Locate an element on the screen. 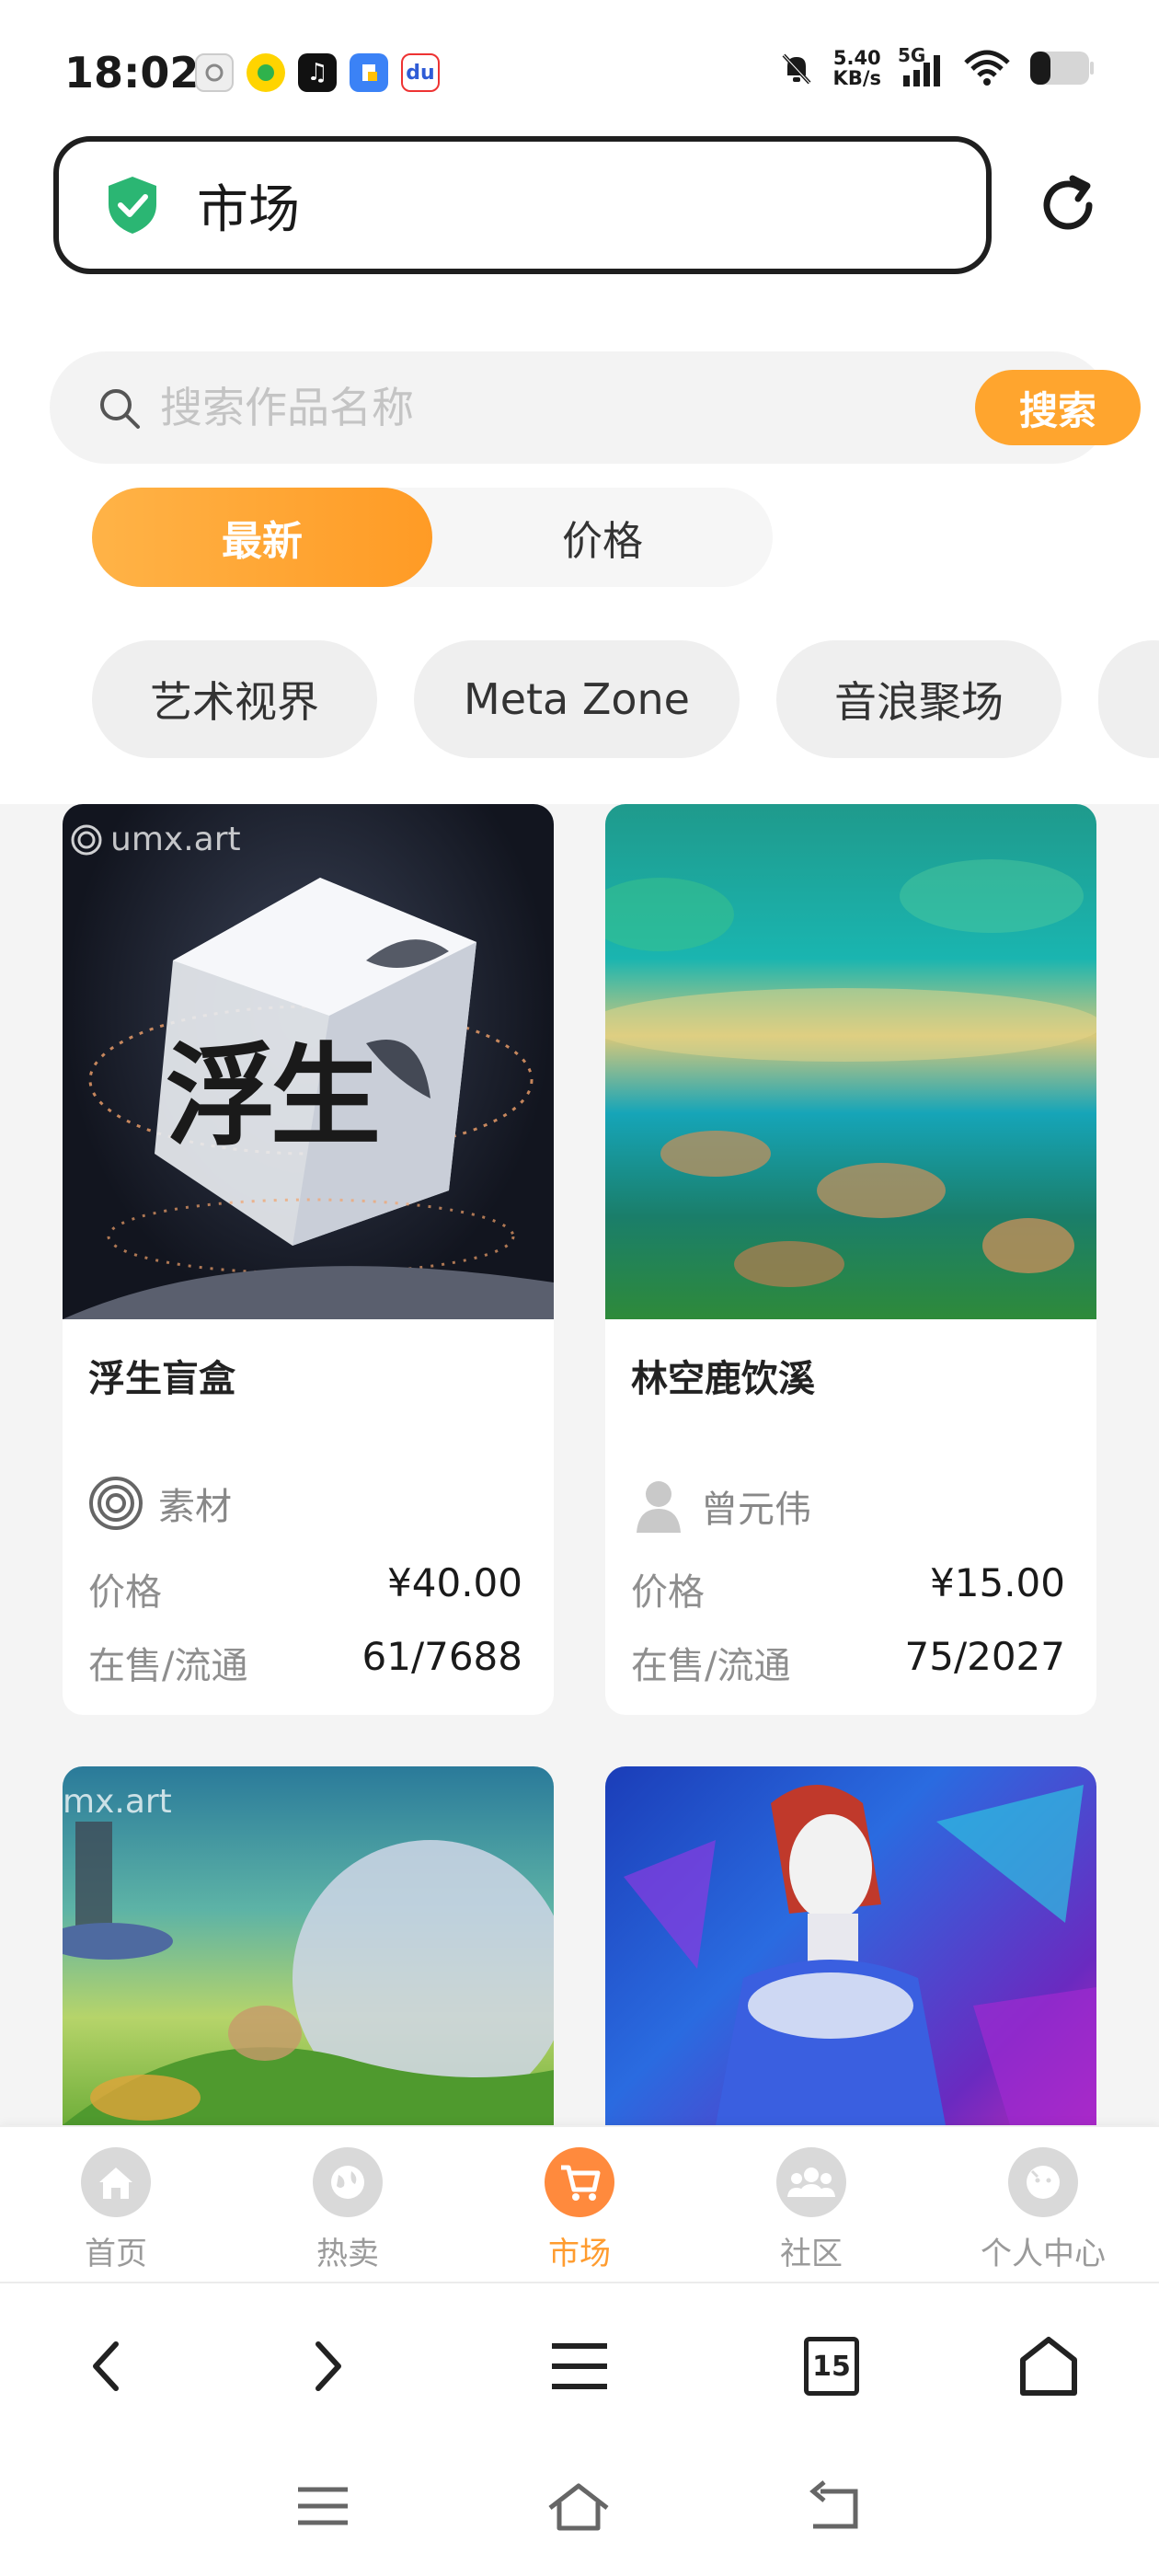 This screenshot has height=2576, width=1159. stock-value: 61/7688 is located at coordinates (441, 1656).